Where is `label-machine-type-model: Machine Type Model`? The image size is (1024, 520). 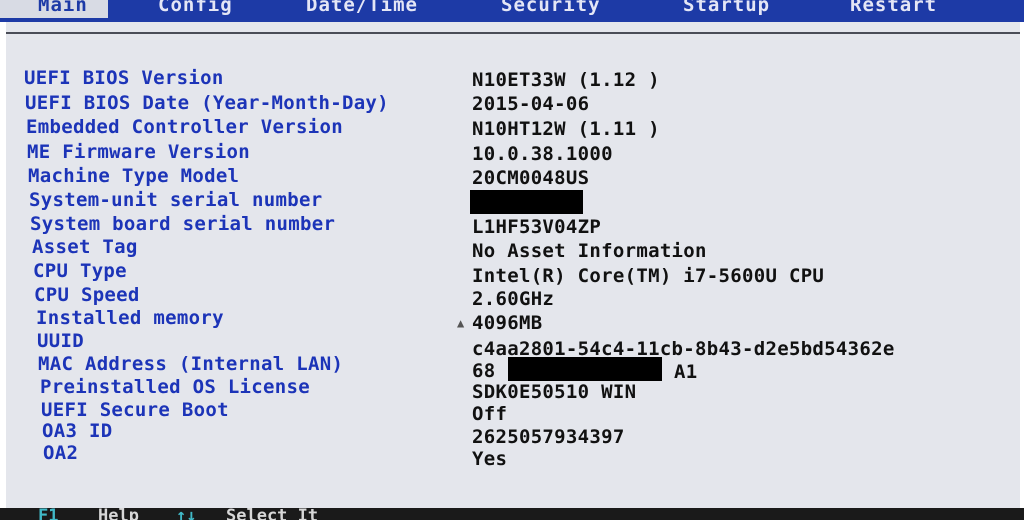 label-machine-type-model: Machine Type Model is located at coordinates (134, 176).